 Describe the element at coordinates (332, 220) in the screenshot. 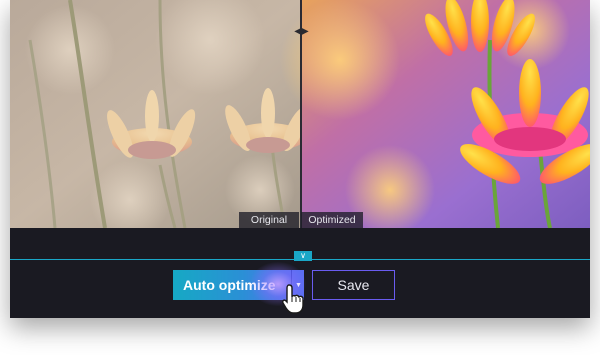

I see `optimized-label: Optimized` at that location.